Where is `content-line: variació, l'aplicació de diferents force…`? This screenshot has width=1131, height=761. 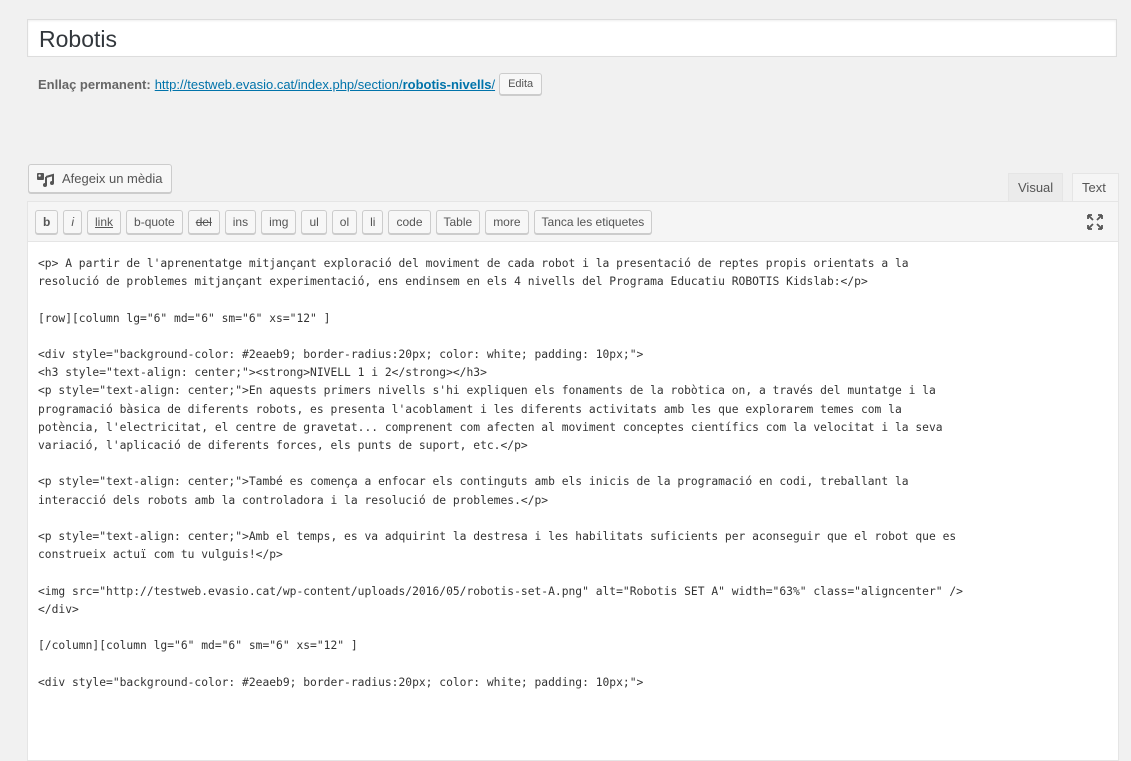 content-line: variació, l'aplicació de diferents force… is located at coordinates (283, 445).